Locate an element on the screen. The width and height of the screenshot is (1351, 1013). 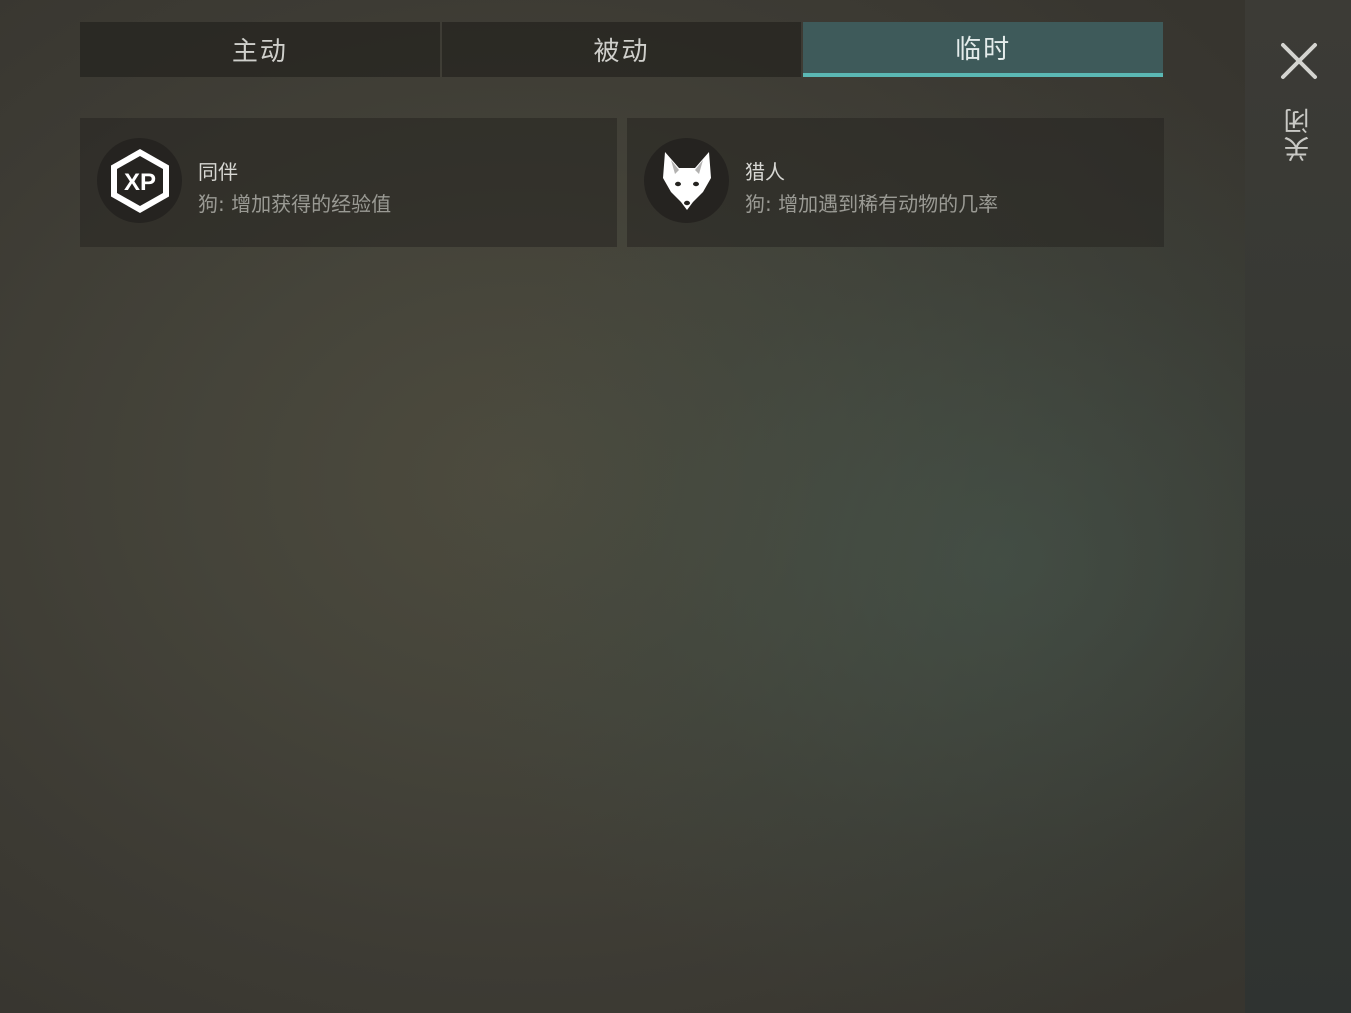
tab-passive: 被动 is located at coordinates (621, 49).